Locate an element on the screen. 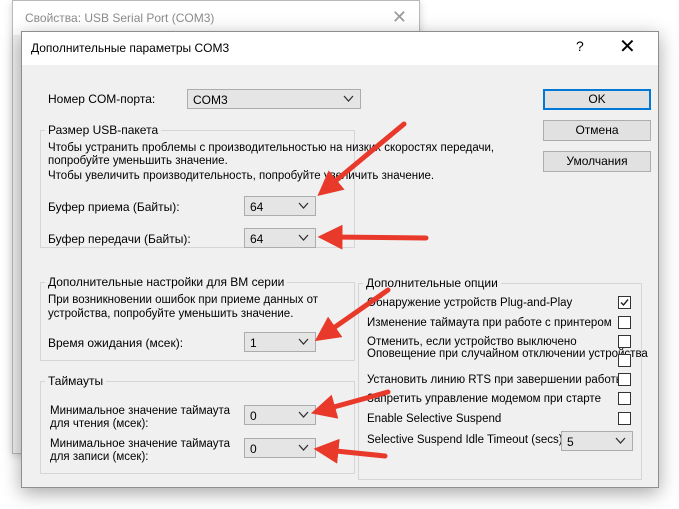  checkmark-icon is located at coordinates (624, 303).